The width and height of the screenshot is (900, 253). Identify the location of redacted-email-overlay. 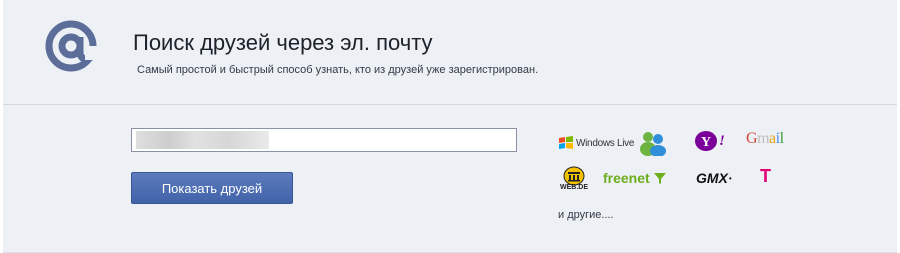
(202, 140).